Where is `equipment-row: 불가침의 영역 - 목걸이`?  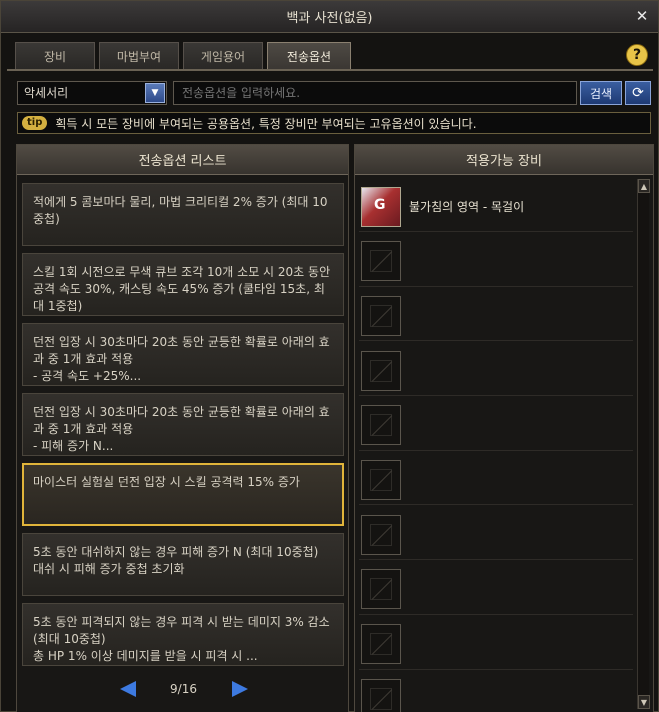 equipment-row: 불가침의 영역 - 목걸이 is located at coordinates (496, 207).